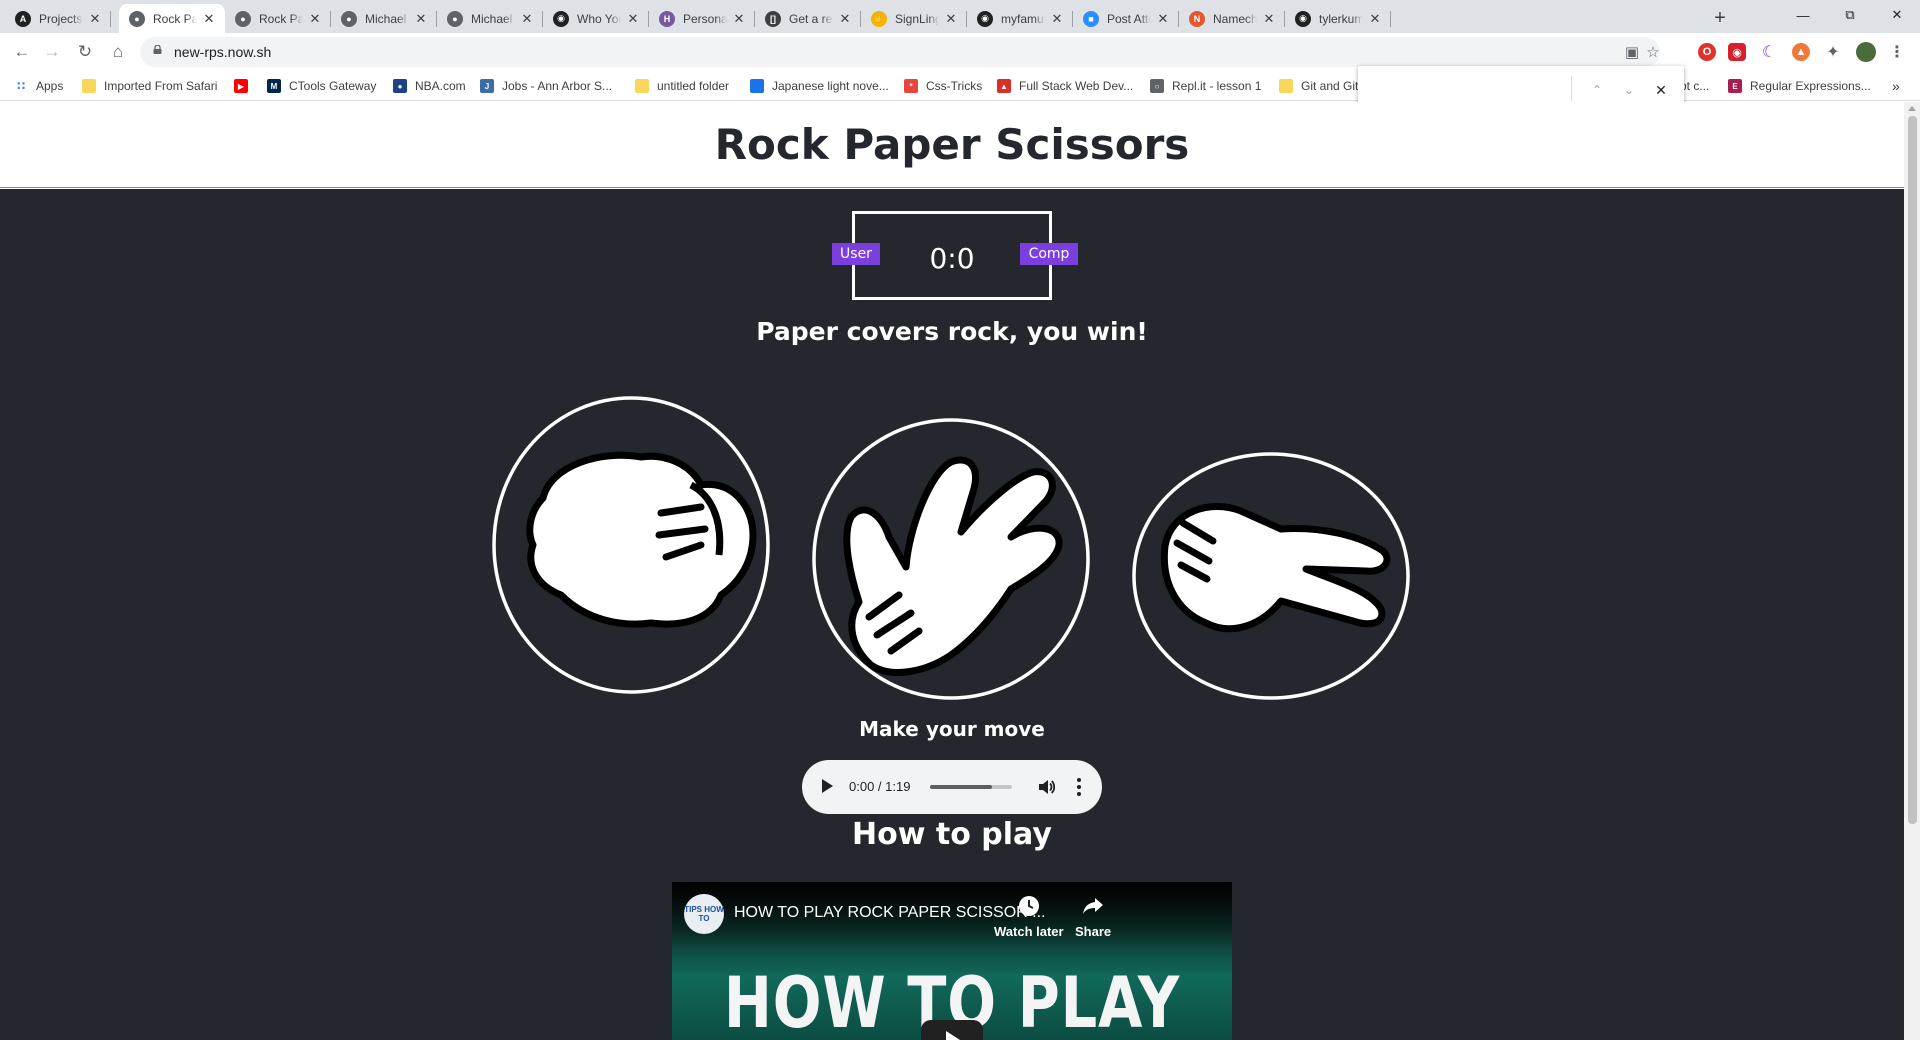 The width and height of the screenshot is (1920, 1040). Describe the element at coordinates (1897, 15) in the screenshot. I see `close-window-button: ✕` at that location.